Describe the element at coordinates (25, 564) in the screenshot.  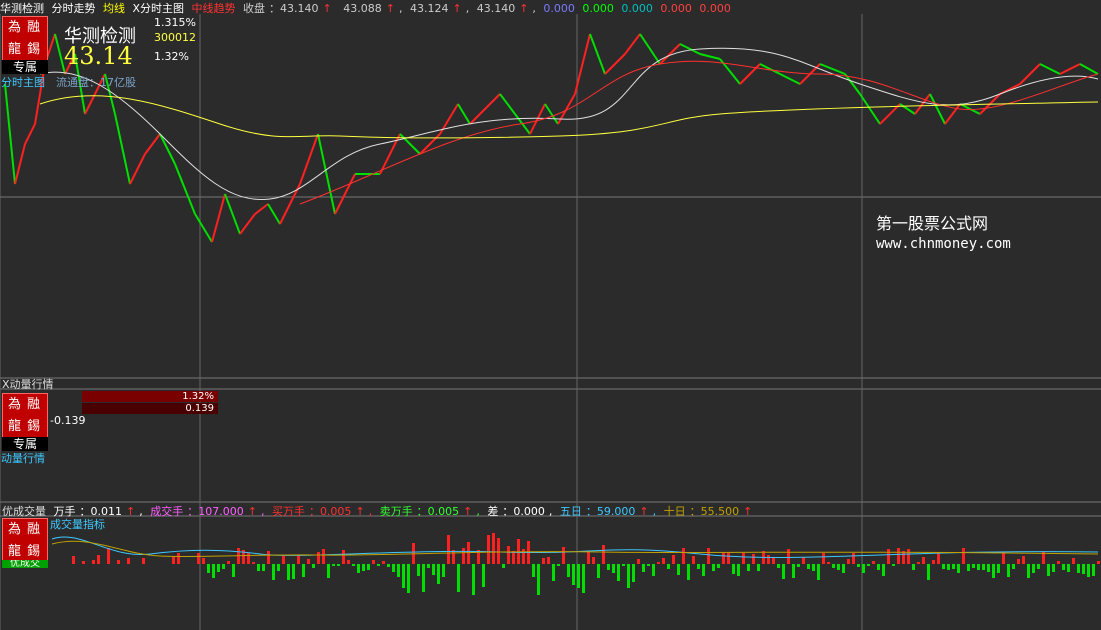
I see `volume-left-label: 优成交` at that location.